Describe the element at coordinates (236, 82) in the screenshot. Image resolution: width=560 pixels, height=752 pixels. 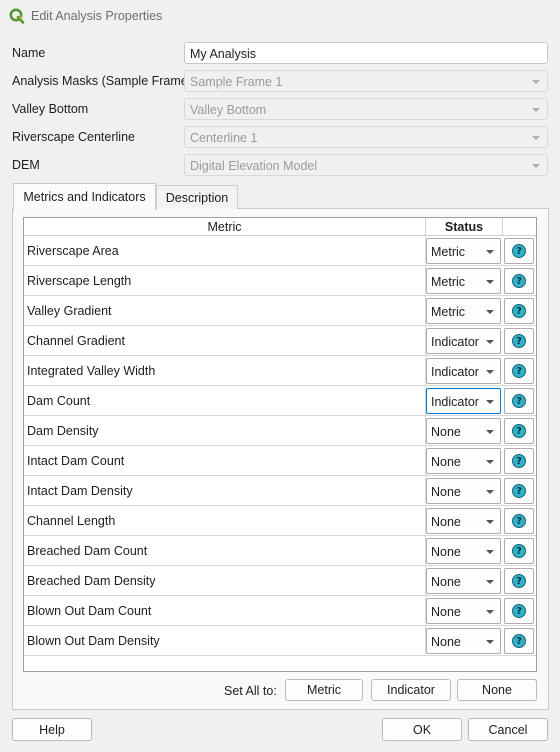
I see `analysis-masks-value: Sample Frame 1` at that location.